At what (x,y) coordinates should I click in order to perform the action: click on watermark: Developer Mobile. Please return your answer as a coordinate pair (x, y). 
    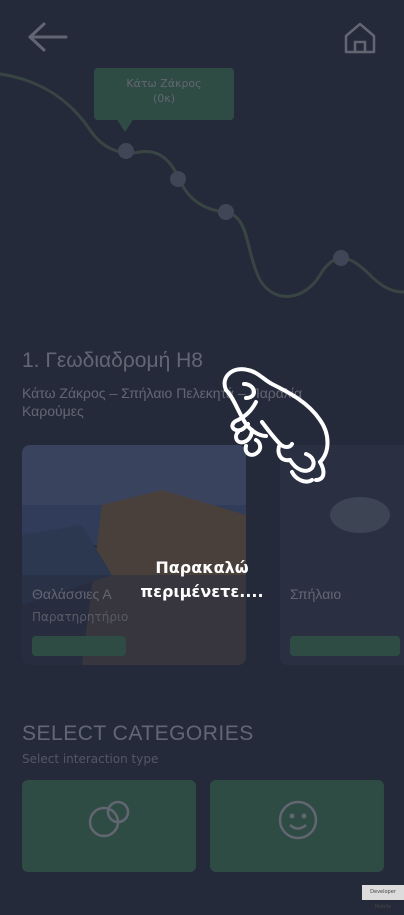
    Looking at the image, I should click on (383, 897).